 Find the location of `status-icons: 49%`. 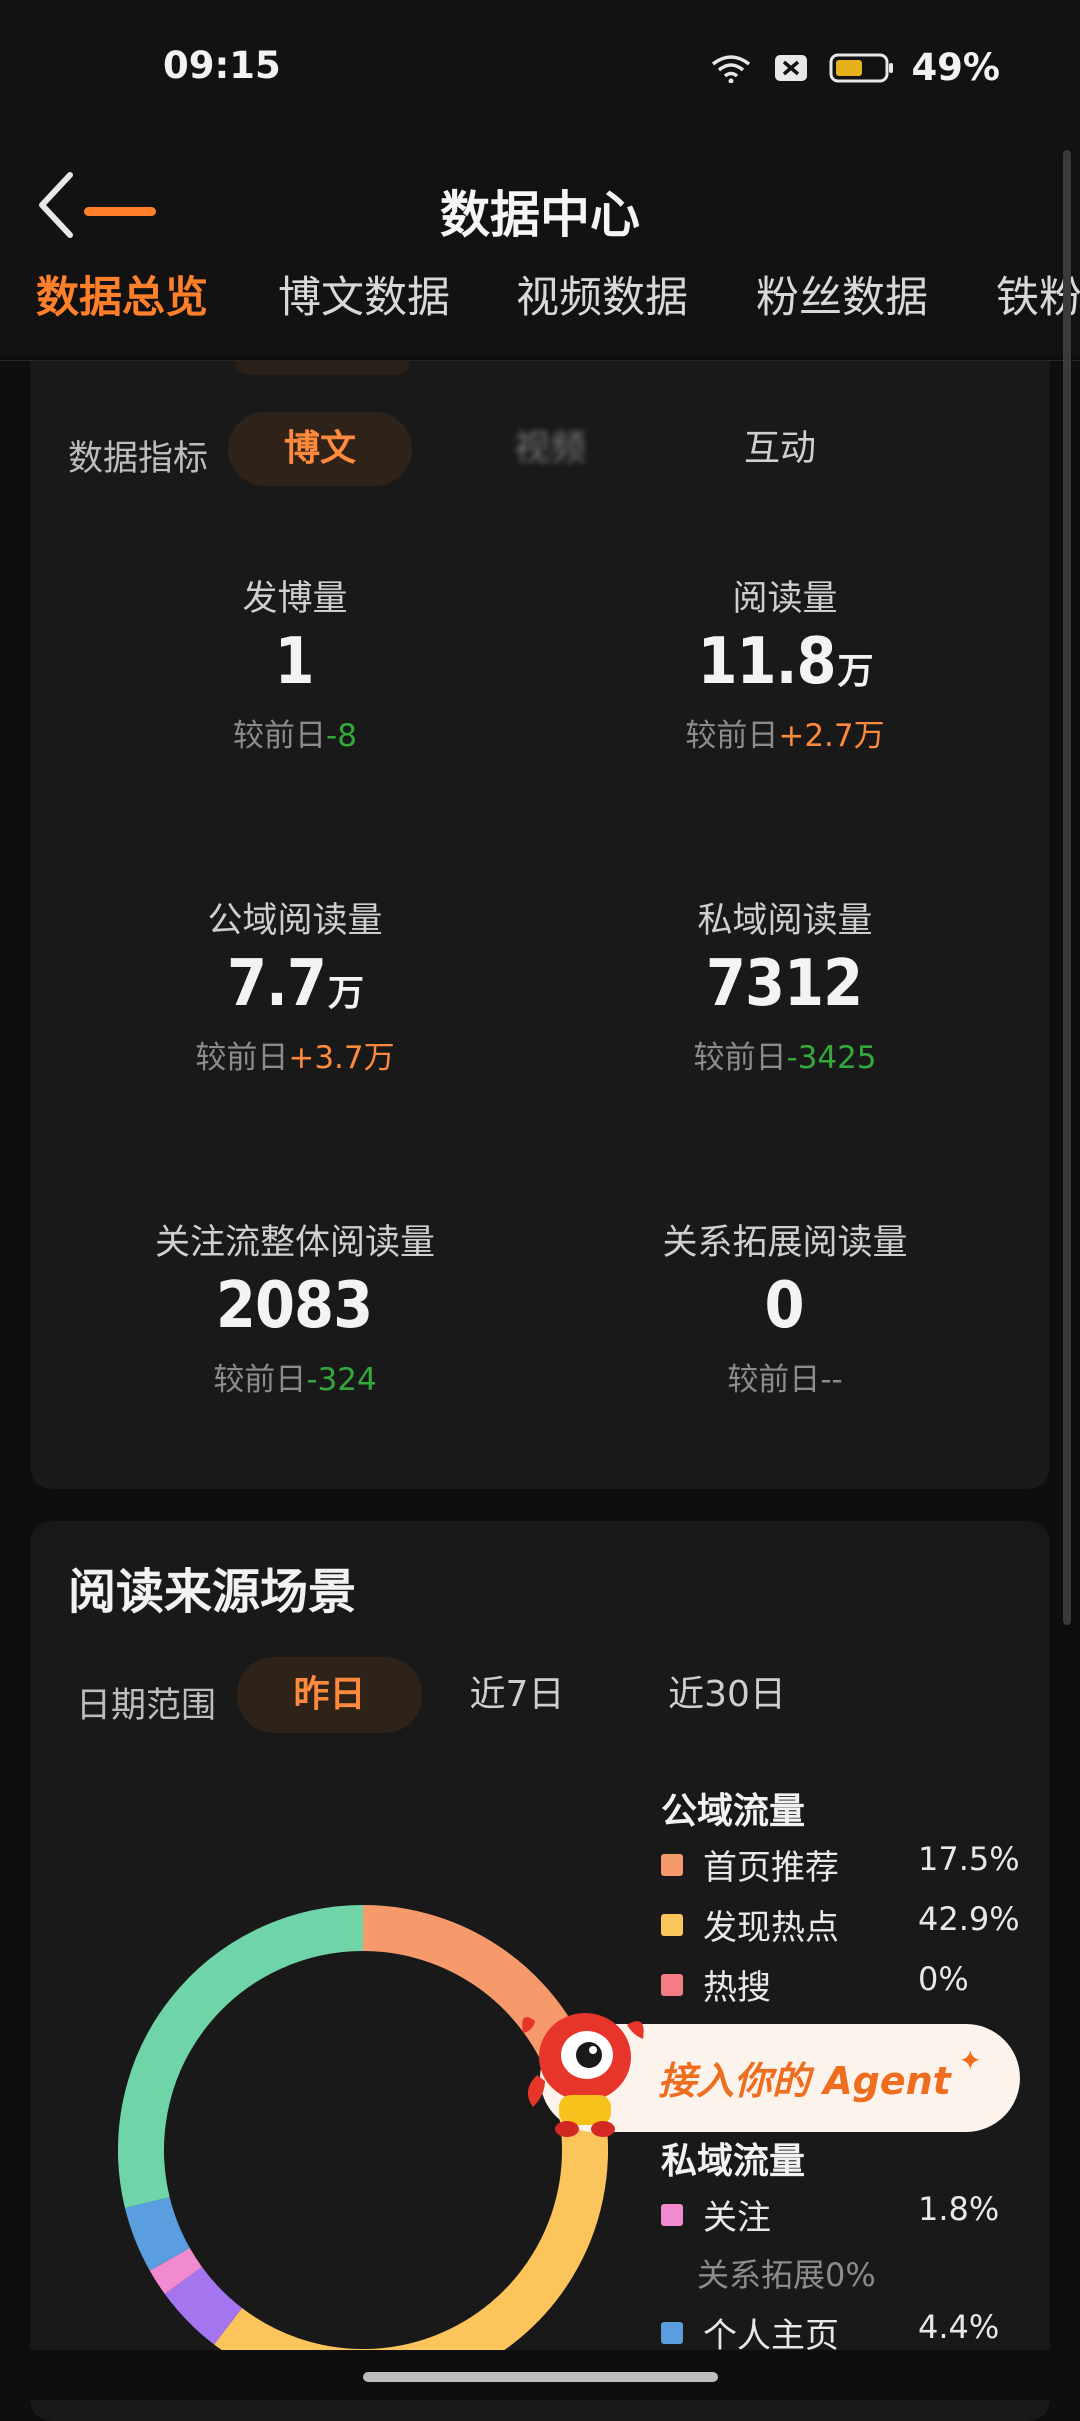

status-icons: 49% is located at coordinates (854, 67).